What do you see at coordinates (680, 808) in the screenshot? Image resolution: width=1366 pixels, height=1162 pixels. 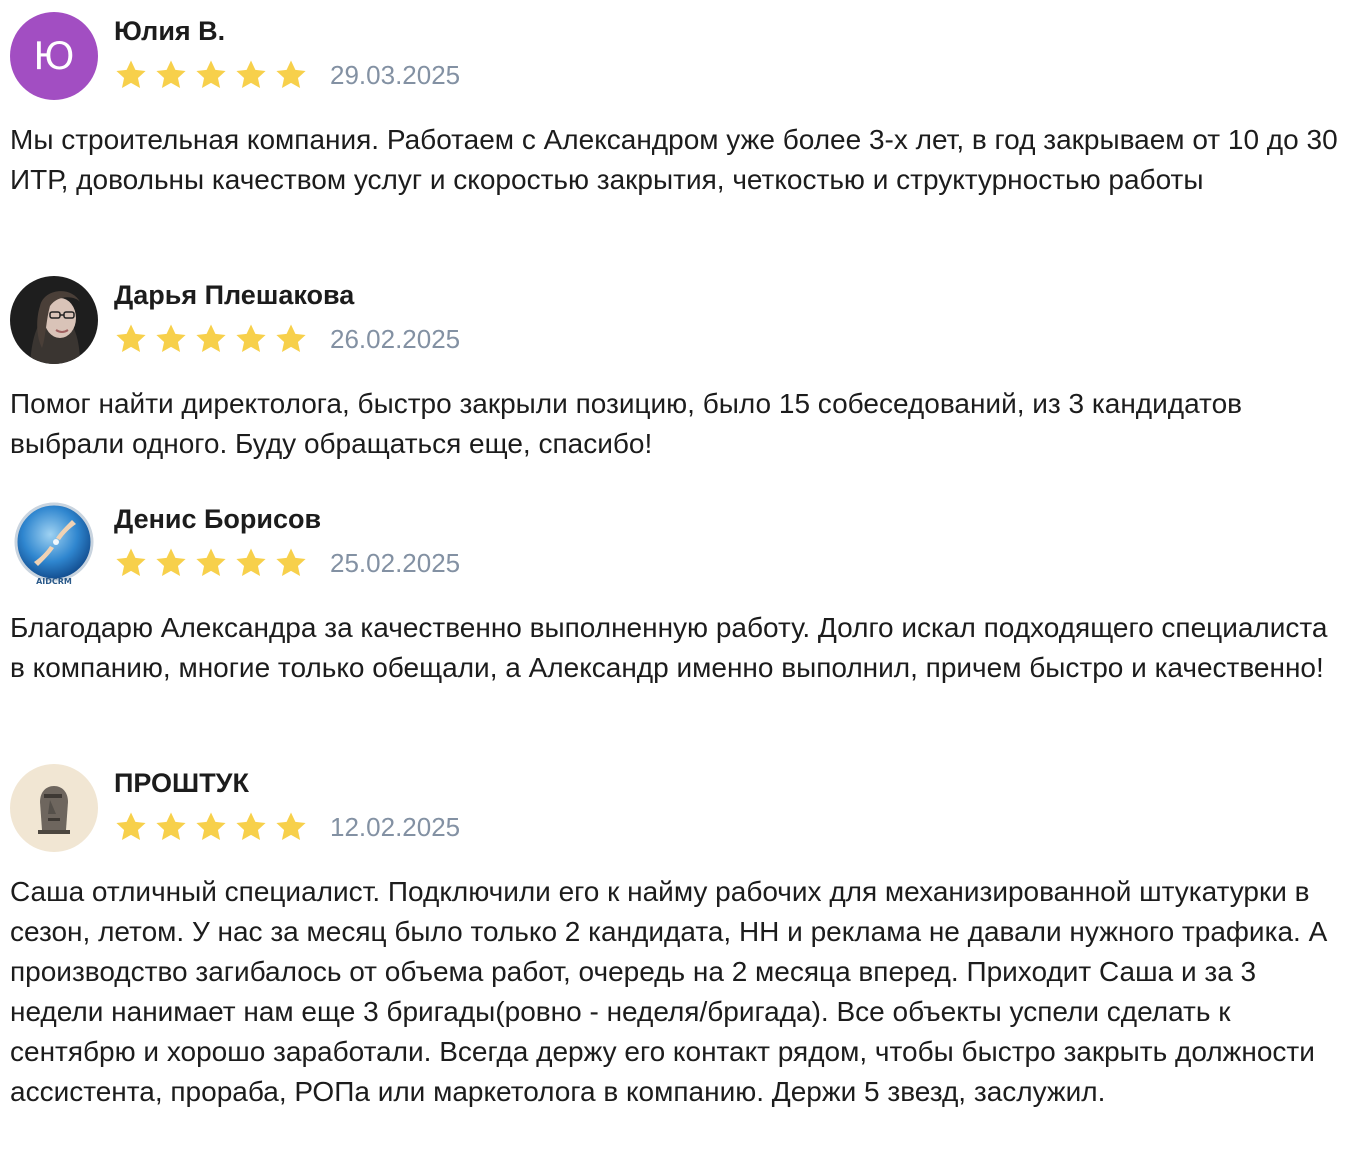 I see `review-header: ПРОШТУК 12.02.2025` at bounding box center [680, 808].